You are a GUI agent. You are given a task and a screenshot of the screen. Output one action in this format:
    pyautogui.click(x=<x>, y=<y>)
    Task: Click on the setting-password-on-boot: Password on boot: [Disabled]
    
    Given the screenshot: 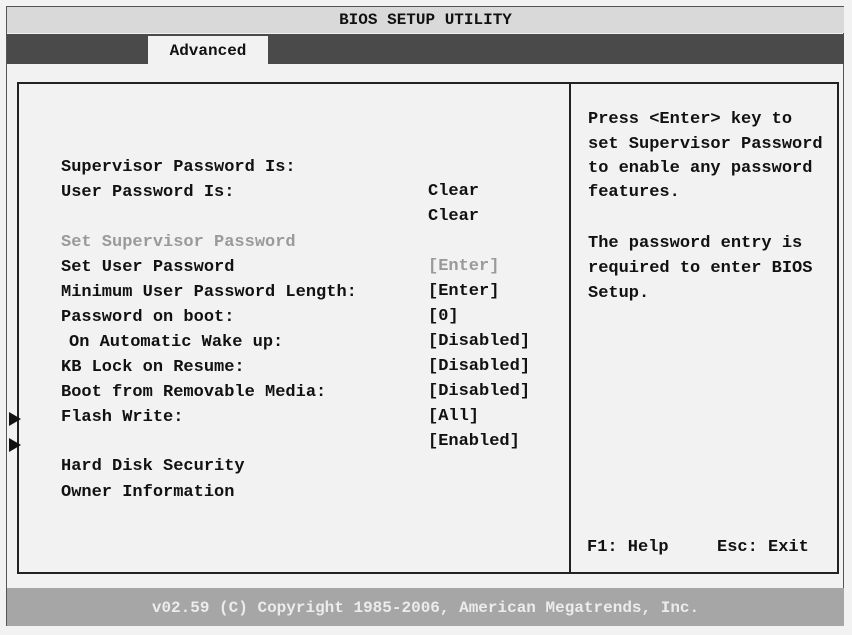 What is the action you would take?
    pyautogui.click(x=287, y=316)
    